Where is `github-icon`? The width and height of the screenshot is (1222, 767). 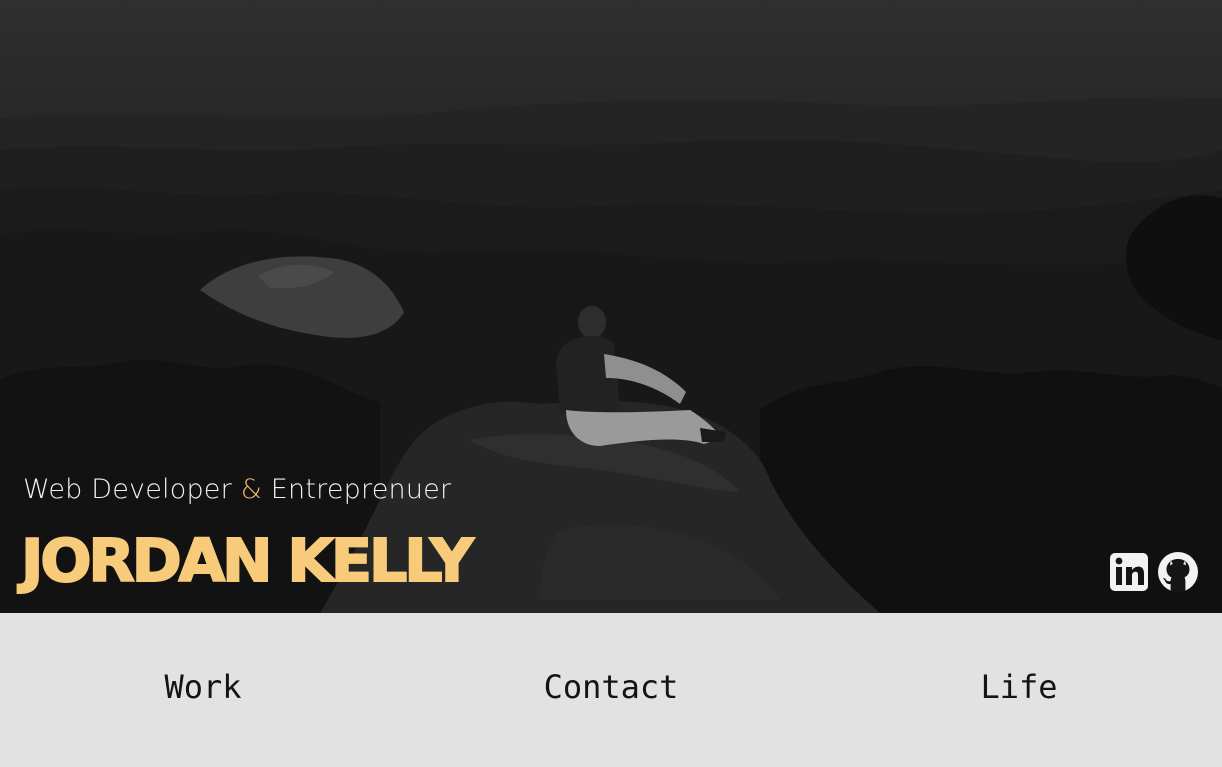
github-icon is located at coordinates (1178, 572).